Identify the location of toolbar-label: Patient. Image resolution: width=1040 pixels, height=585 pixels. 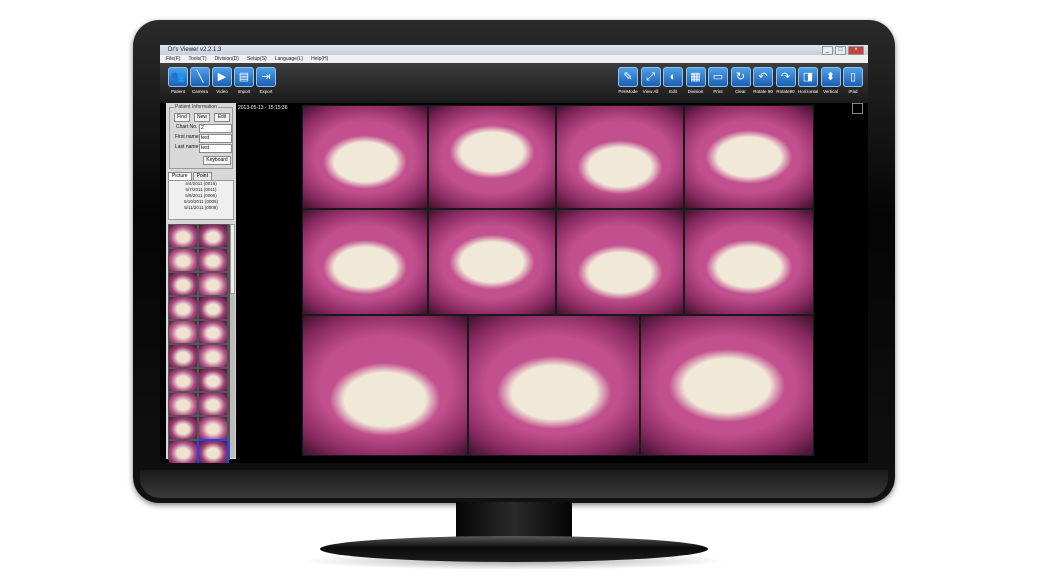
(177, 91).